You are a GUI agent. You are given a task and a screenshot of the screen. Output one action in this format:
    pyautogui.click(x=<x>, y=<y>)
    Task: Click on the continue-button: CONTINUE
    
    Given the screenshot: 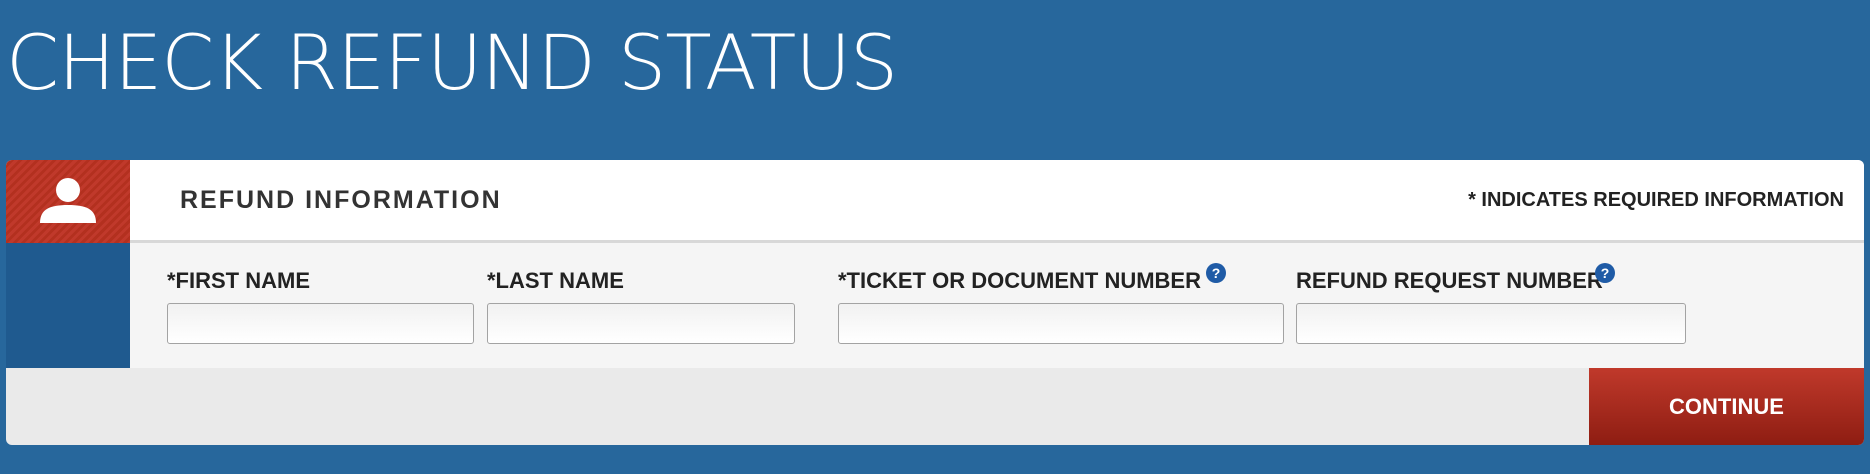 What is the action you would take?
    pyautogui.click(x=1726, y=406)
    